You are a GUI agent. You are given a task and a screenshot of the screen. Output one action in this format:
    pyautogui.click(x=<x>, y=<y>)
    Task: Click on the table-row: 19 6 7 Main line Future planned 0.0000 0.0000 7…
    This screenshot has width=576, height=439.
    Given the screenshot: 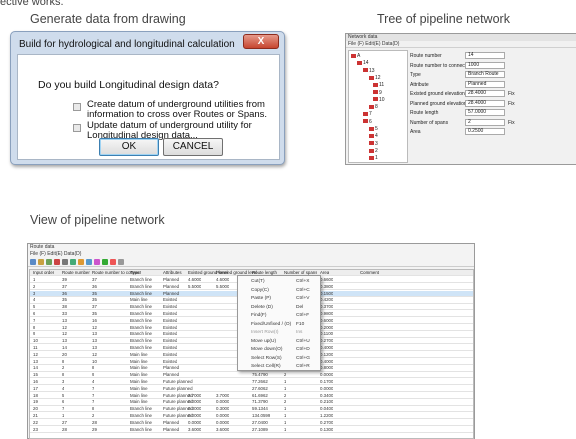 What is the action you would take?
    pyautogui.click(x=251, y=402)
    